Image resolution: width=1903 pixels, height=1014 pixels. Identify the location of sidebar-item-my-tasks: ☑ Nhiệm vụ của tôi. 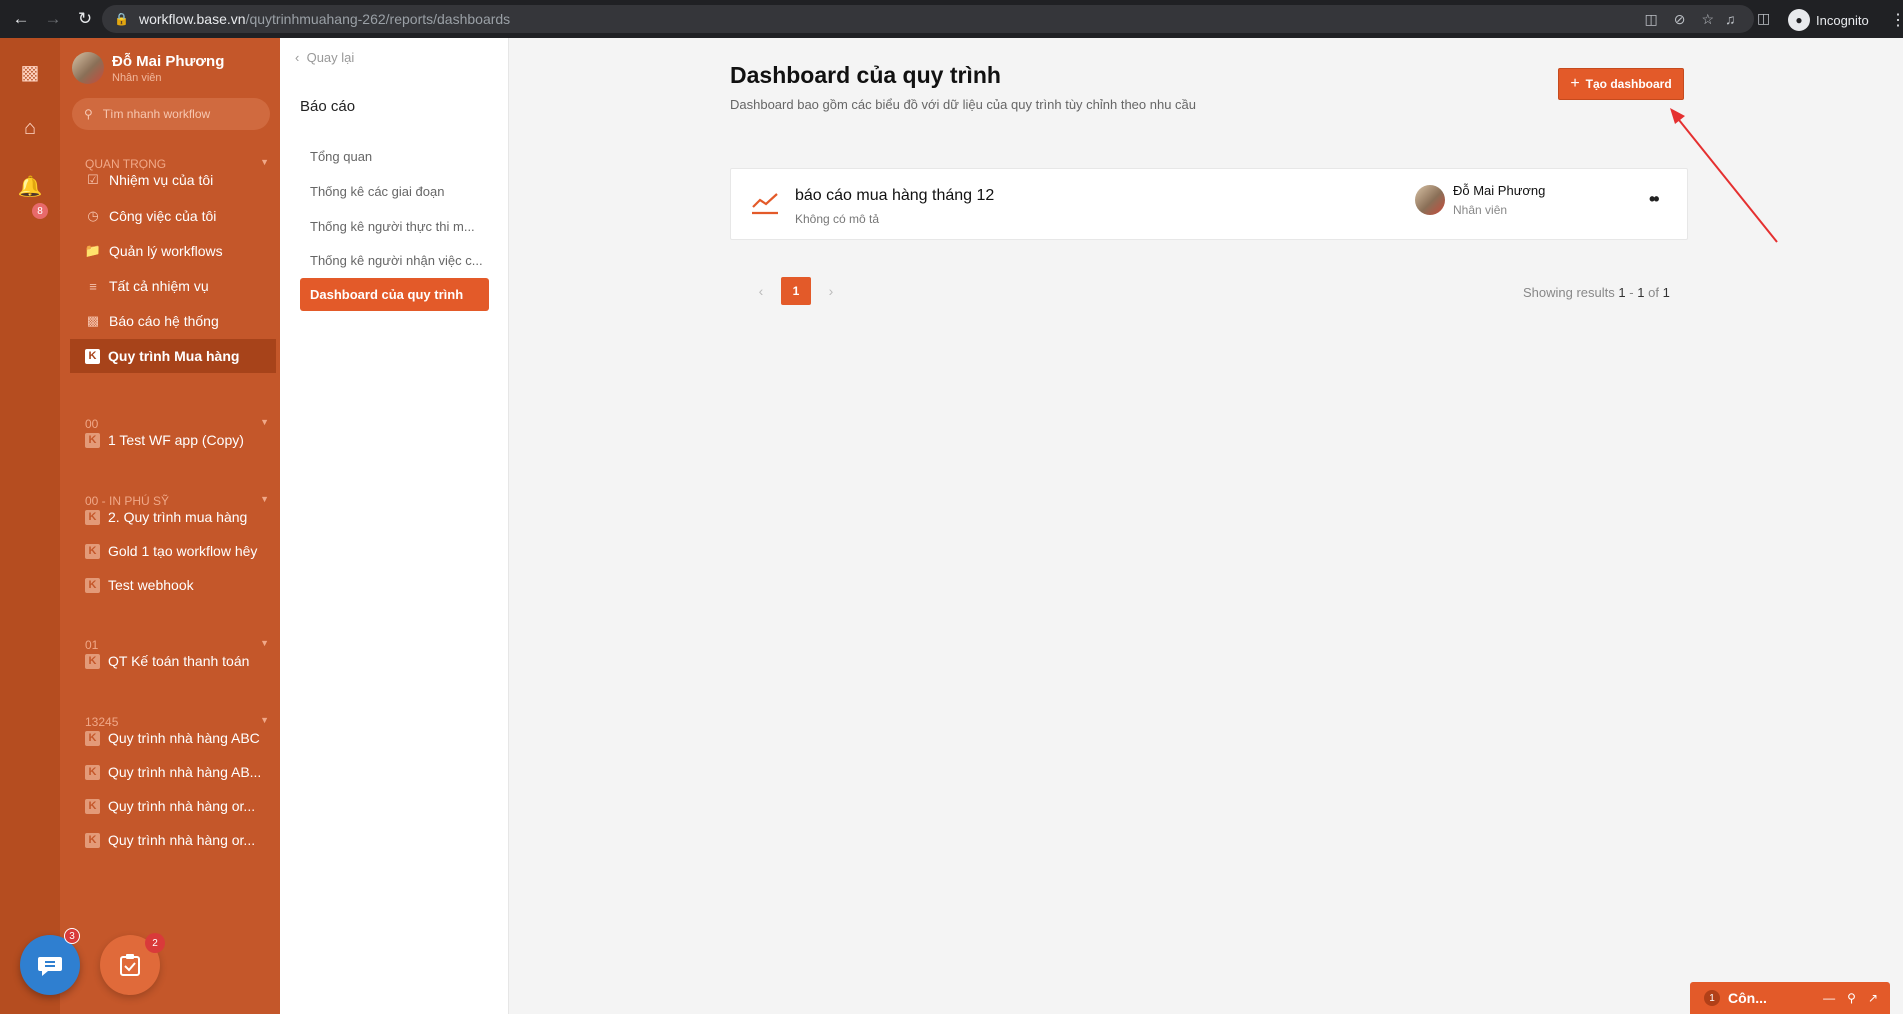
(173, 180).